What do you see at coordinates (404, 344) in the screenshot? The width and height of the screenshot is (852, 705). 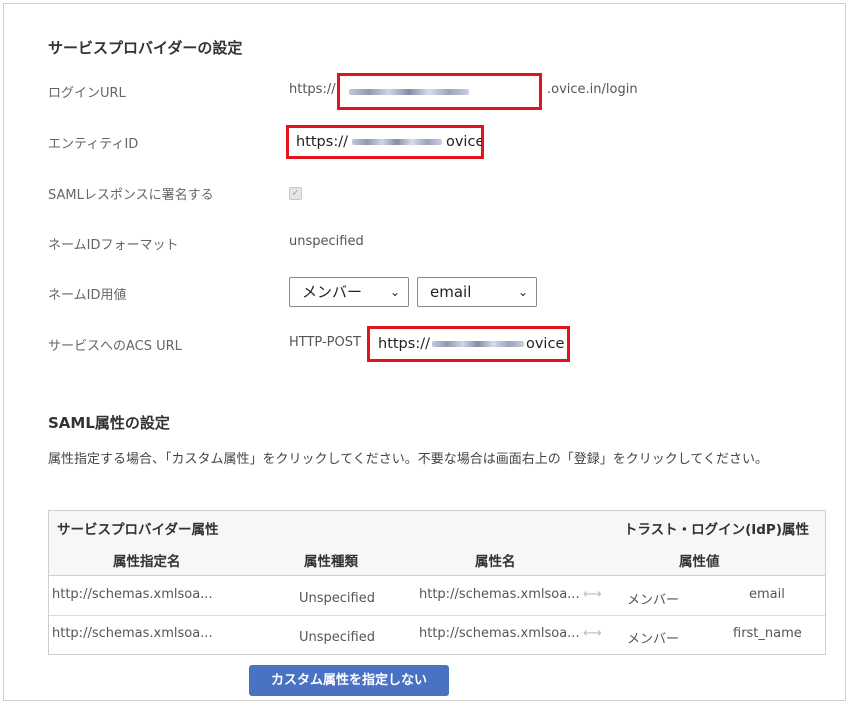 I see `acs-url-start: https://` at bounding box center [404, 344].